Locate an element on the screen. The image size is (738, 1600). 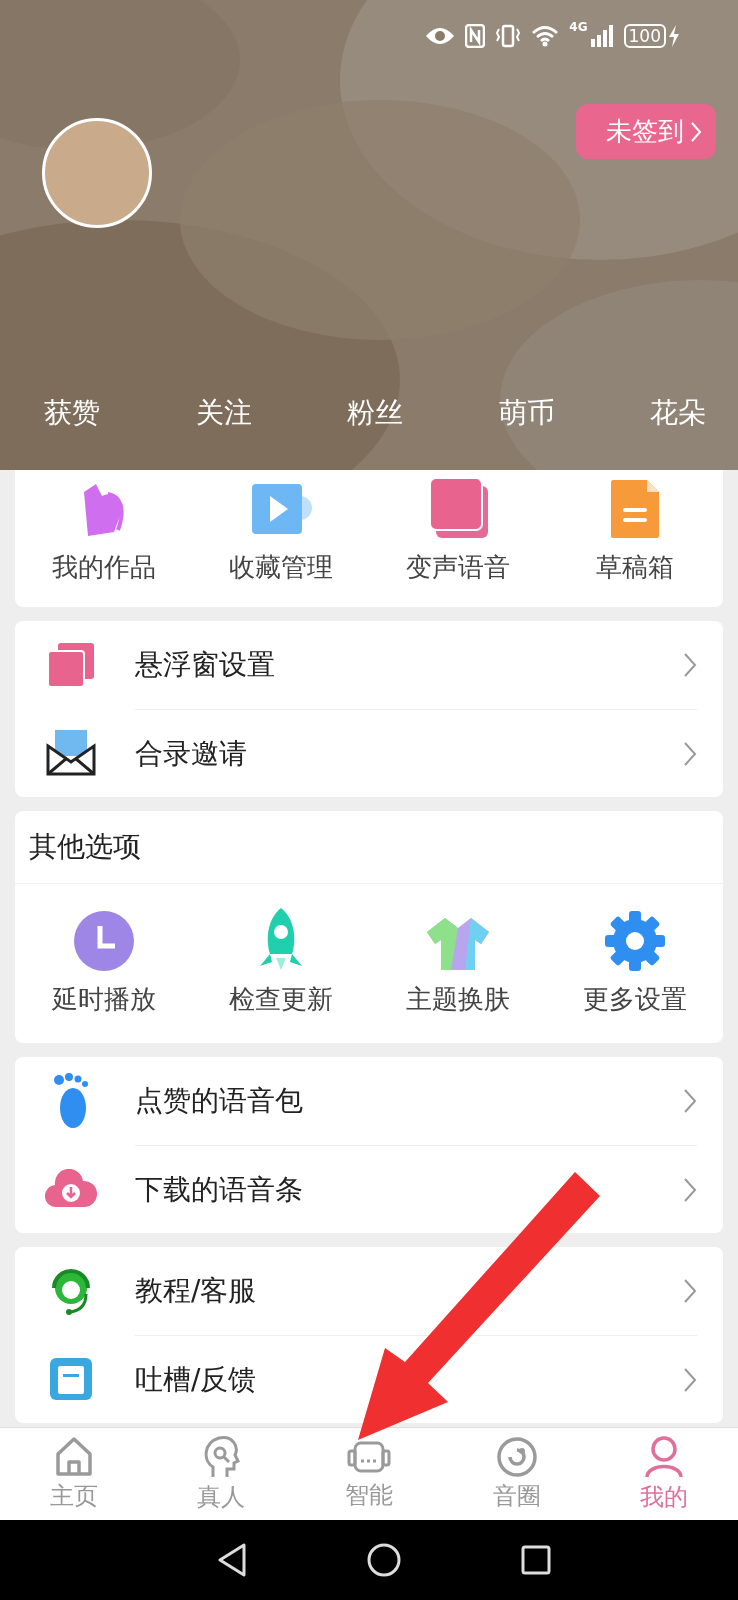
gear-icon is located at coordinates (634, 941).